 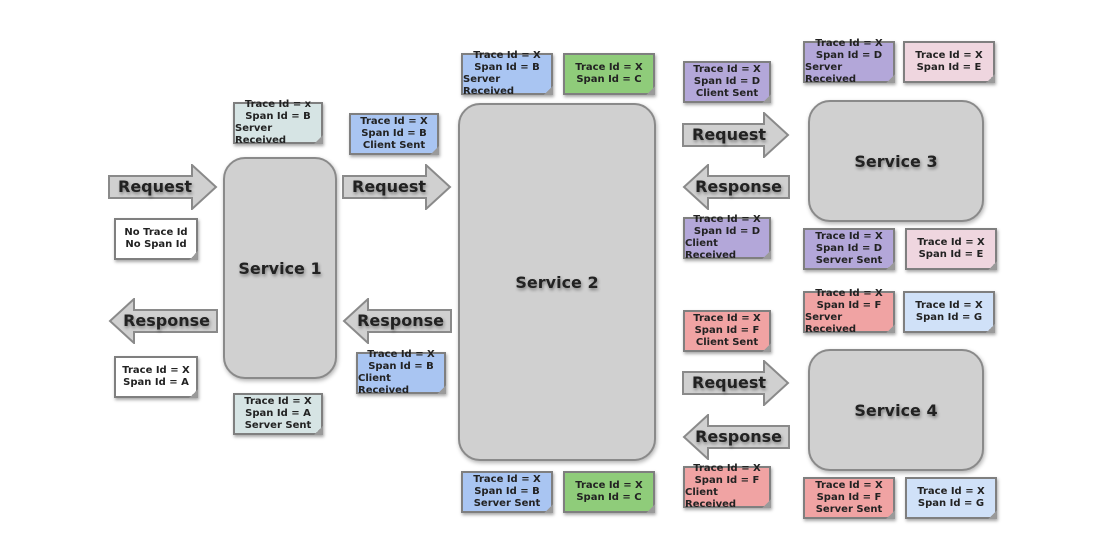 I want to click on span-note: Trace Id = X Span Id = D Client Received, so click(x=727, y=237).